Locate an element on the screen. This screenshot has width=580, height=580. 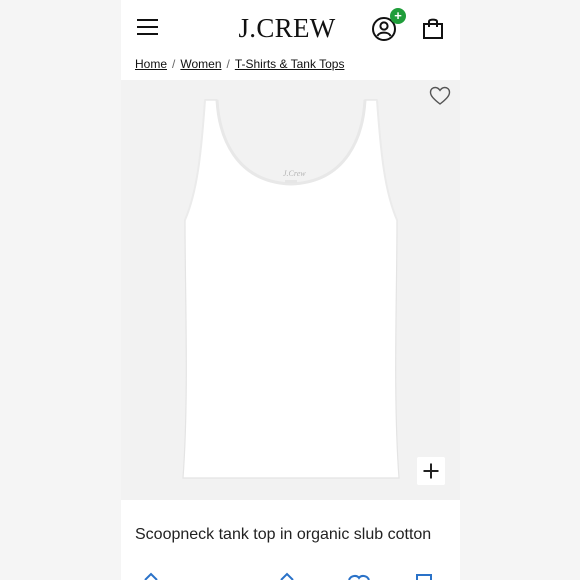
garment-label-text: J.Crew is located at coordinates (294, 173).